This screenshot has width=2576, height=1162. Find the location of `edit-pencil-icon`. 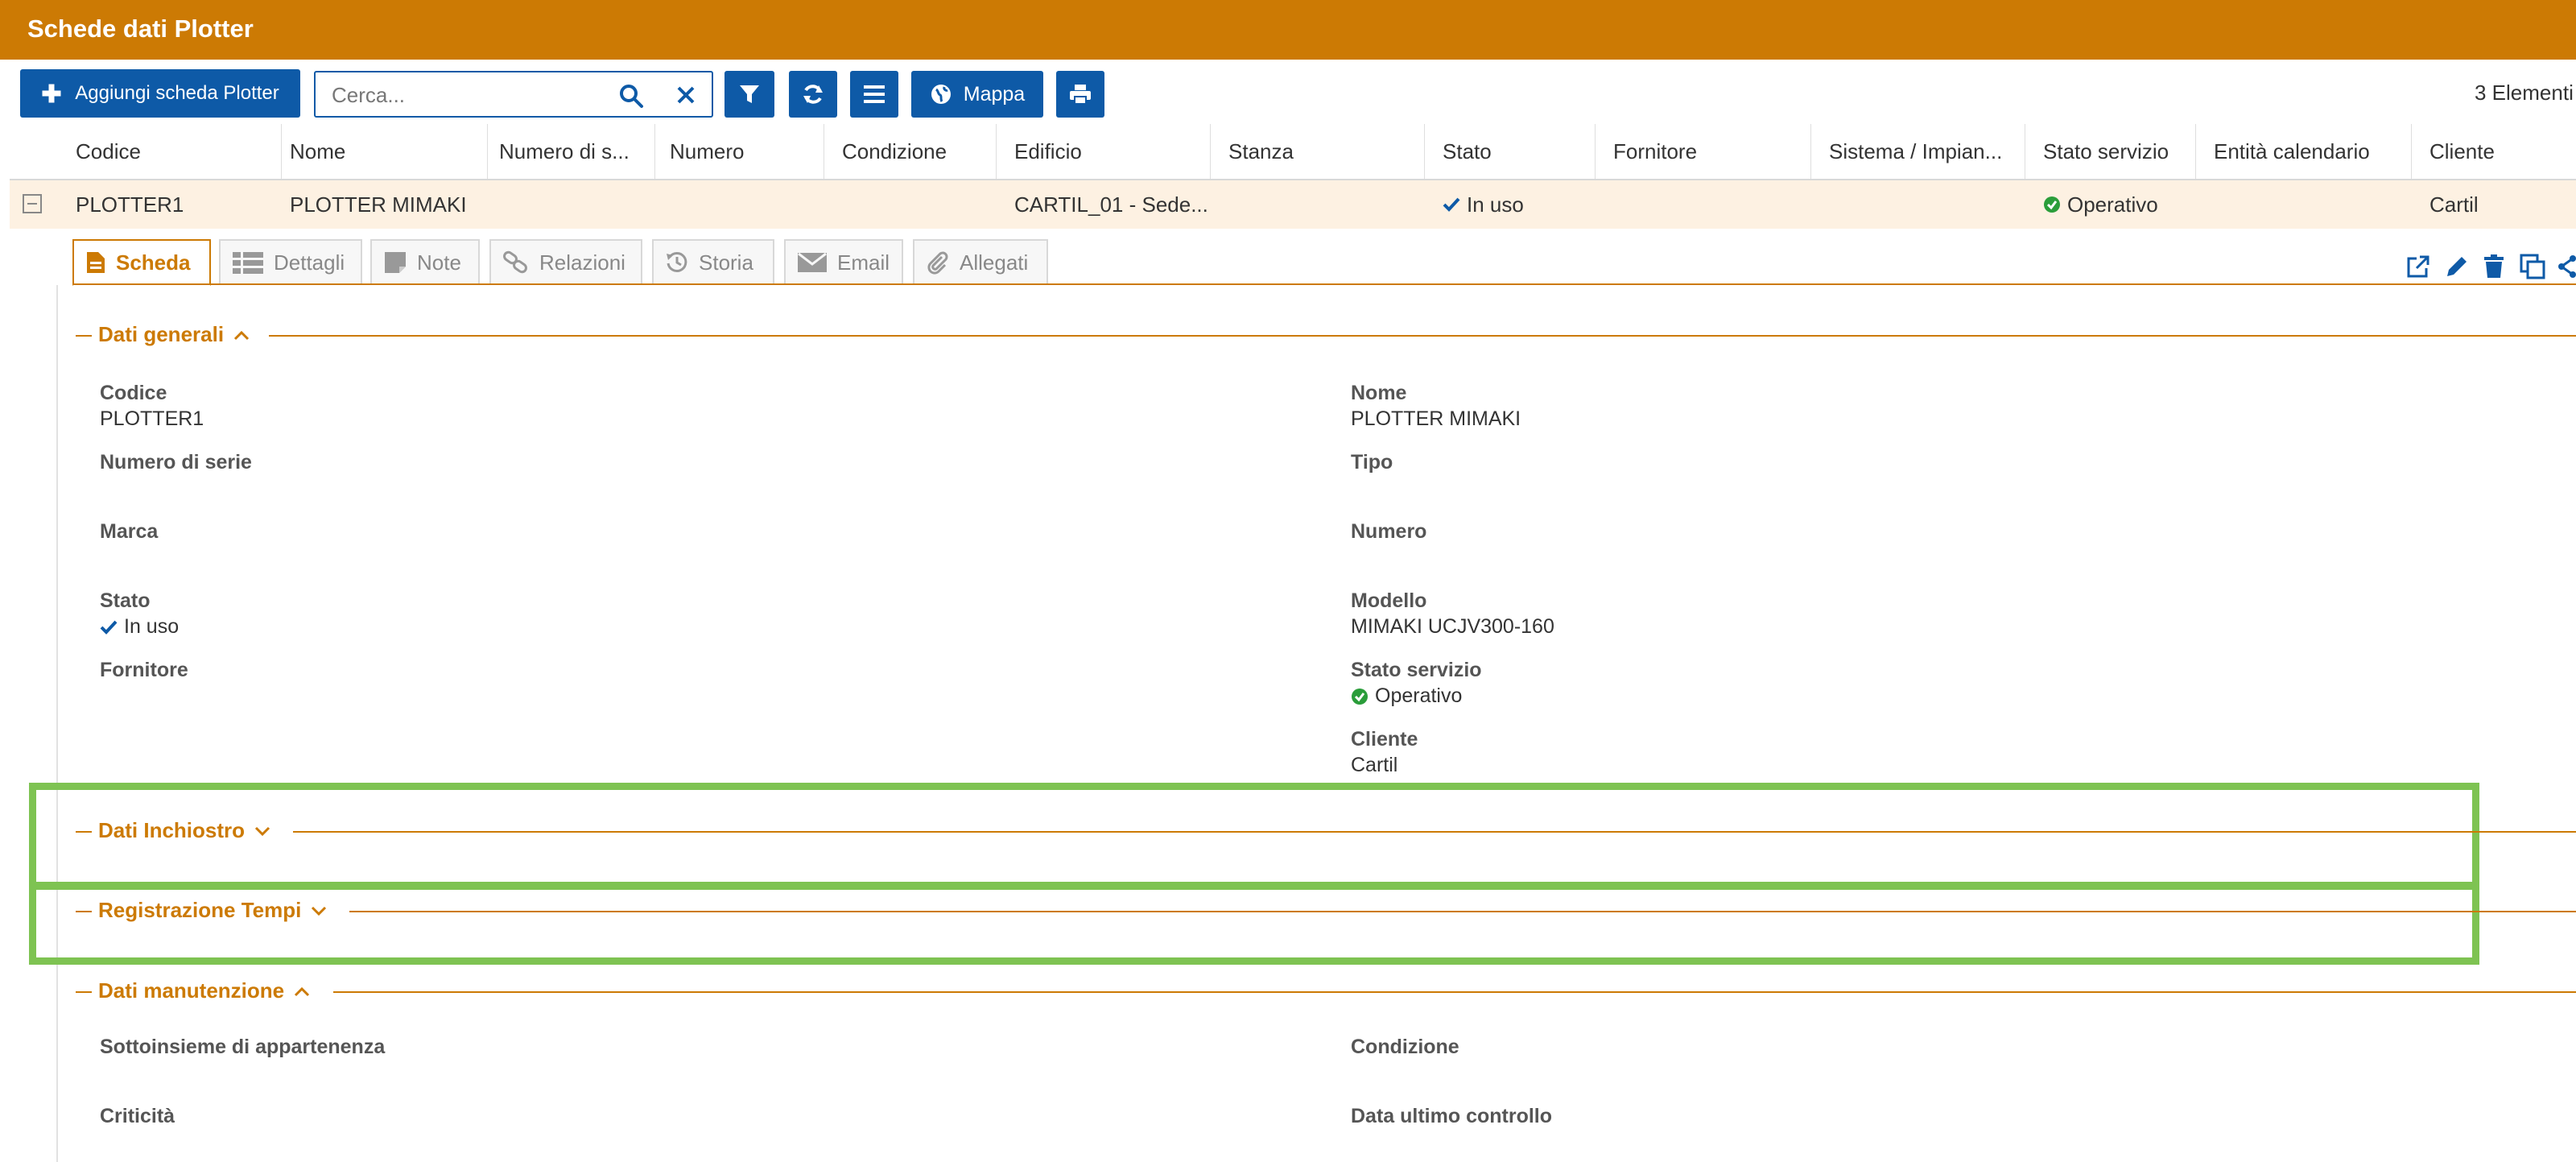

edit-pencil-icon is located at coordinates (2457, 266).